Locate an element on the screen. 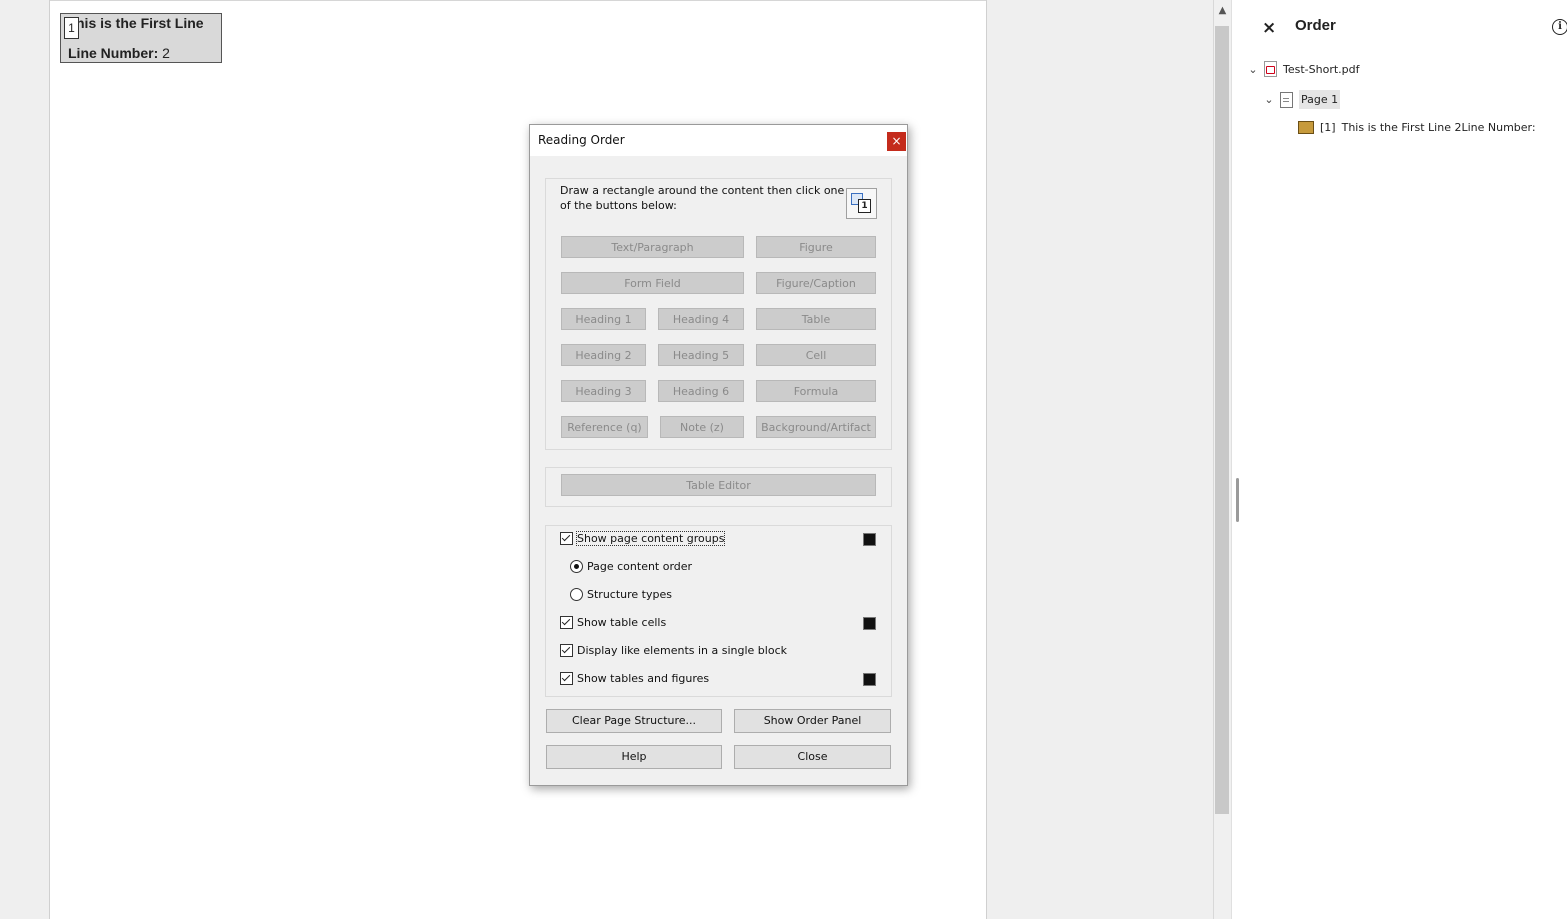 The height and width of the screenshot is (919, 1567). heading-3-button: Heading 3 is located at coordinates (603, 391).